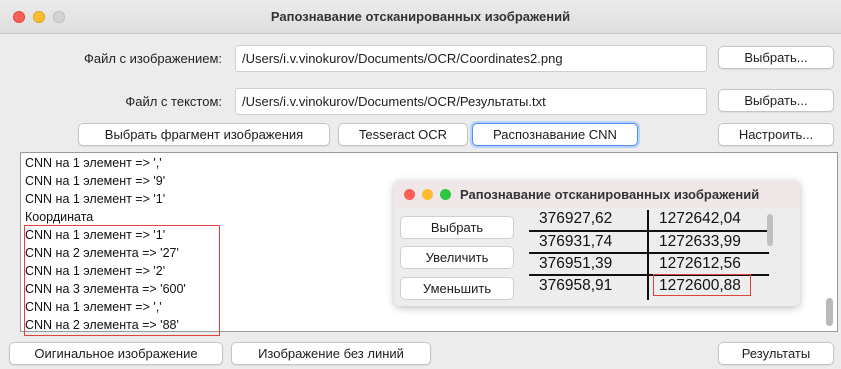  What do you see at coordinates (457, 257) in the screenshot?
I see `zoom-in-button: Увеличить` at bounding box center [457, 257].